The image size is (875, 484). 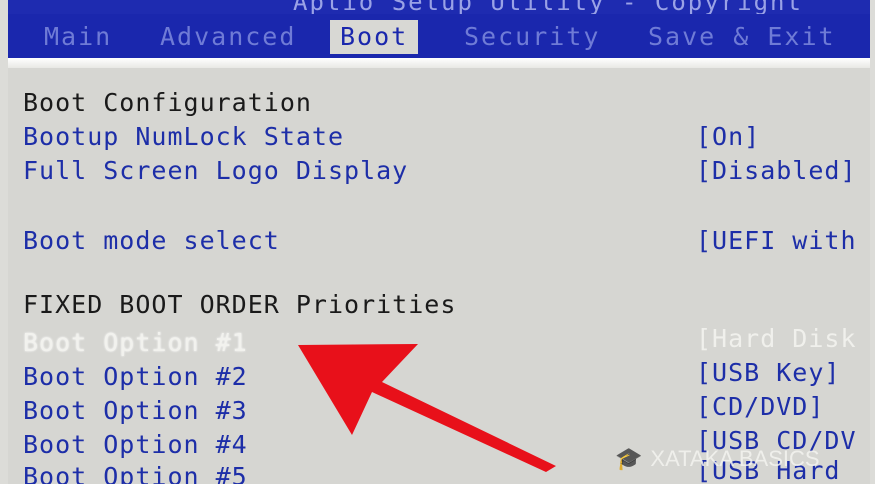 I want to click on title-bar: Aptio Setup Utility - Copyright, so click(x=439, y=7).